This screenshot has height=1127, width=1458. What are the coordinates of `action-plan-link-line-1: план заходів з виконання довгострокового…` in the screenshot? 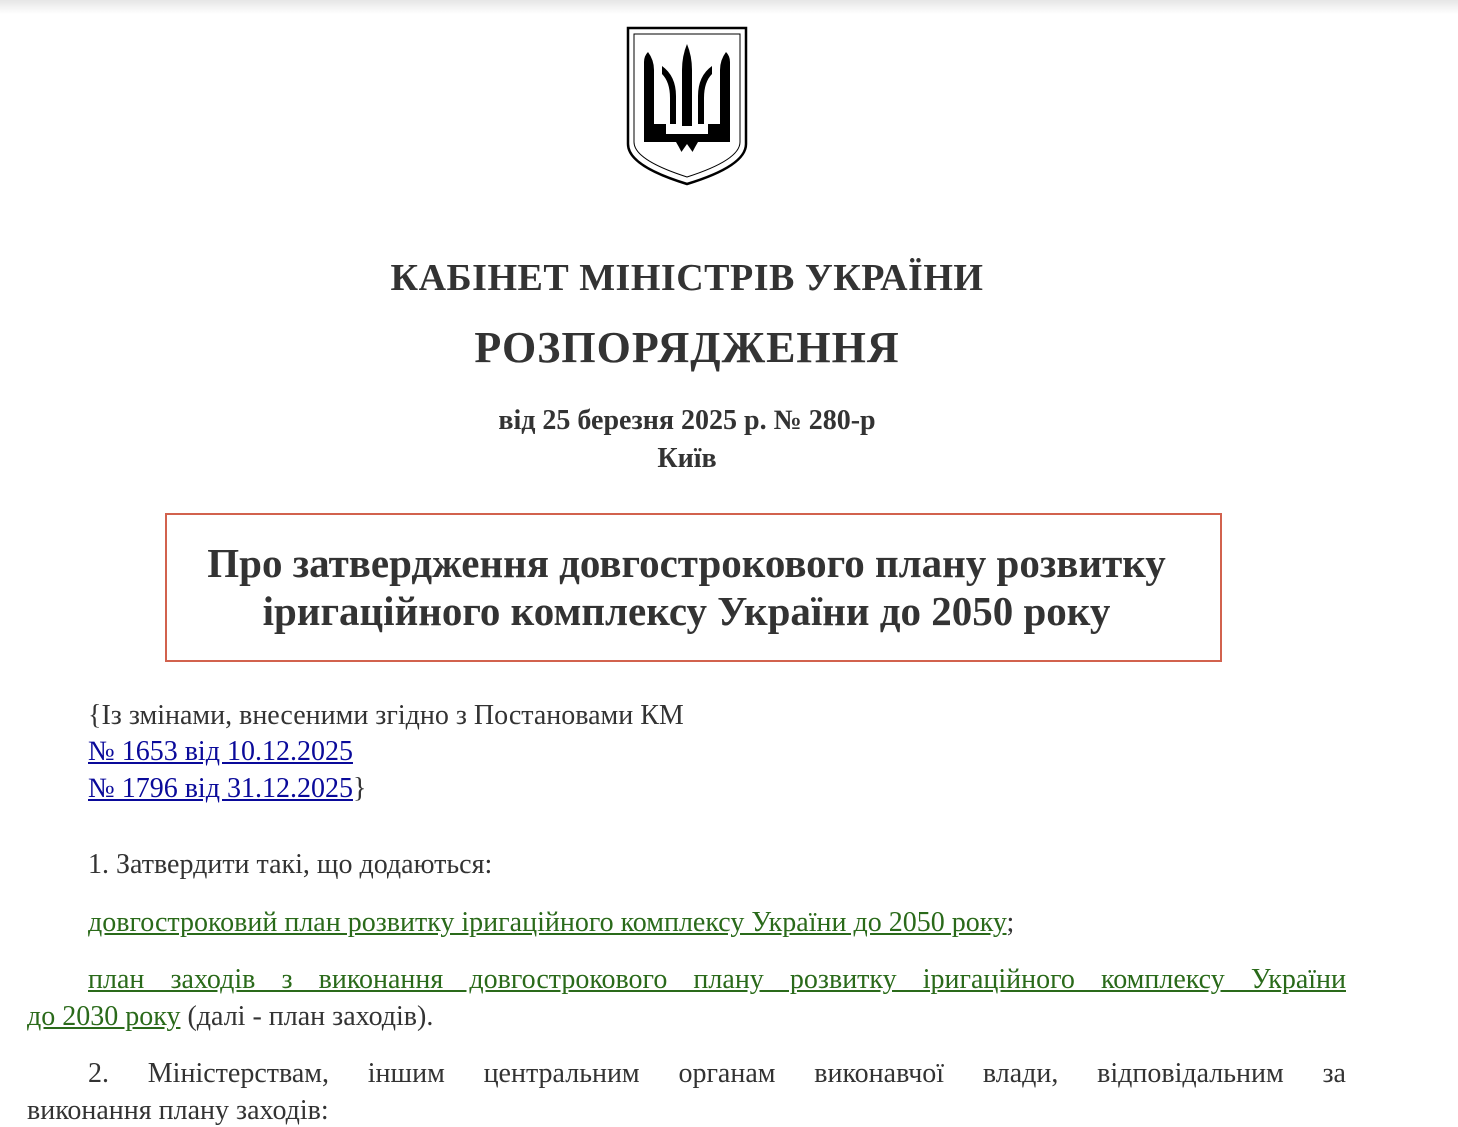 It's located at (717, 979).